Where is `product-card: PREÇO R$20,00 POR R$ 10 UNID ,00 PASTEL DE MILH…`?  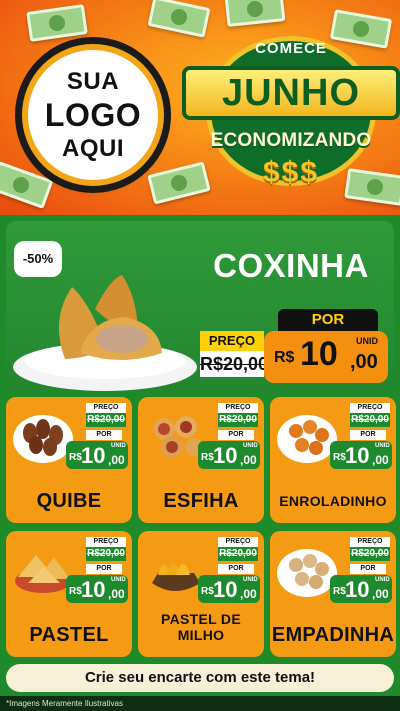
product-card: PREÇO R$20,00 POR R$ 10 UNID ,00 PASTEL DE MILH… is located at coordinates (201, 594).